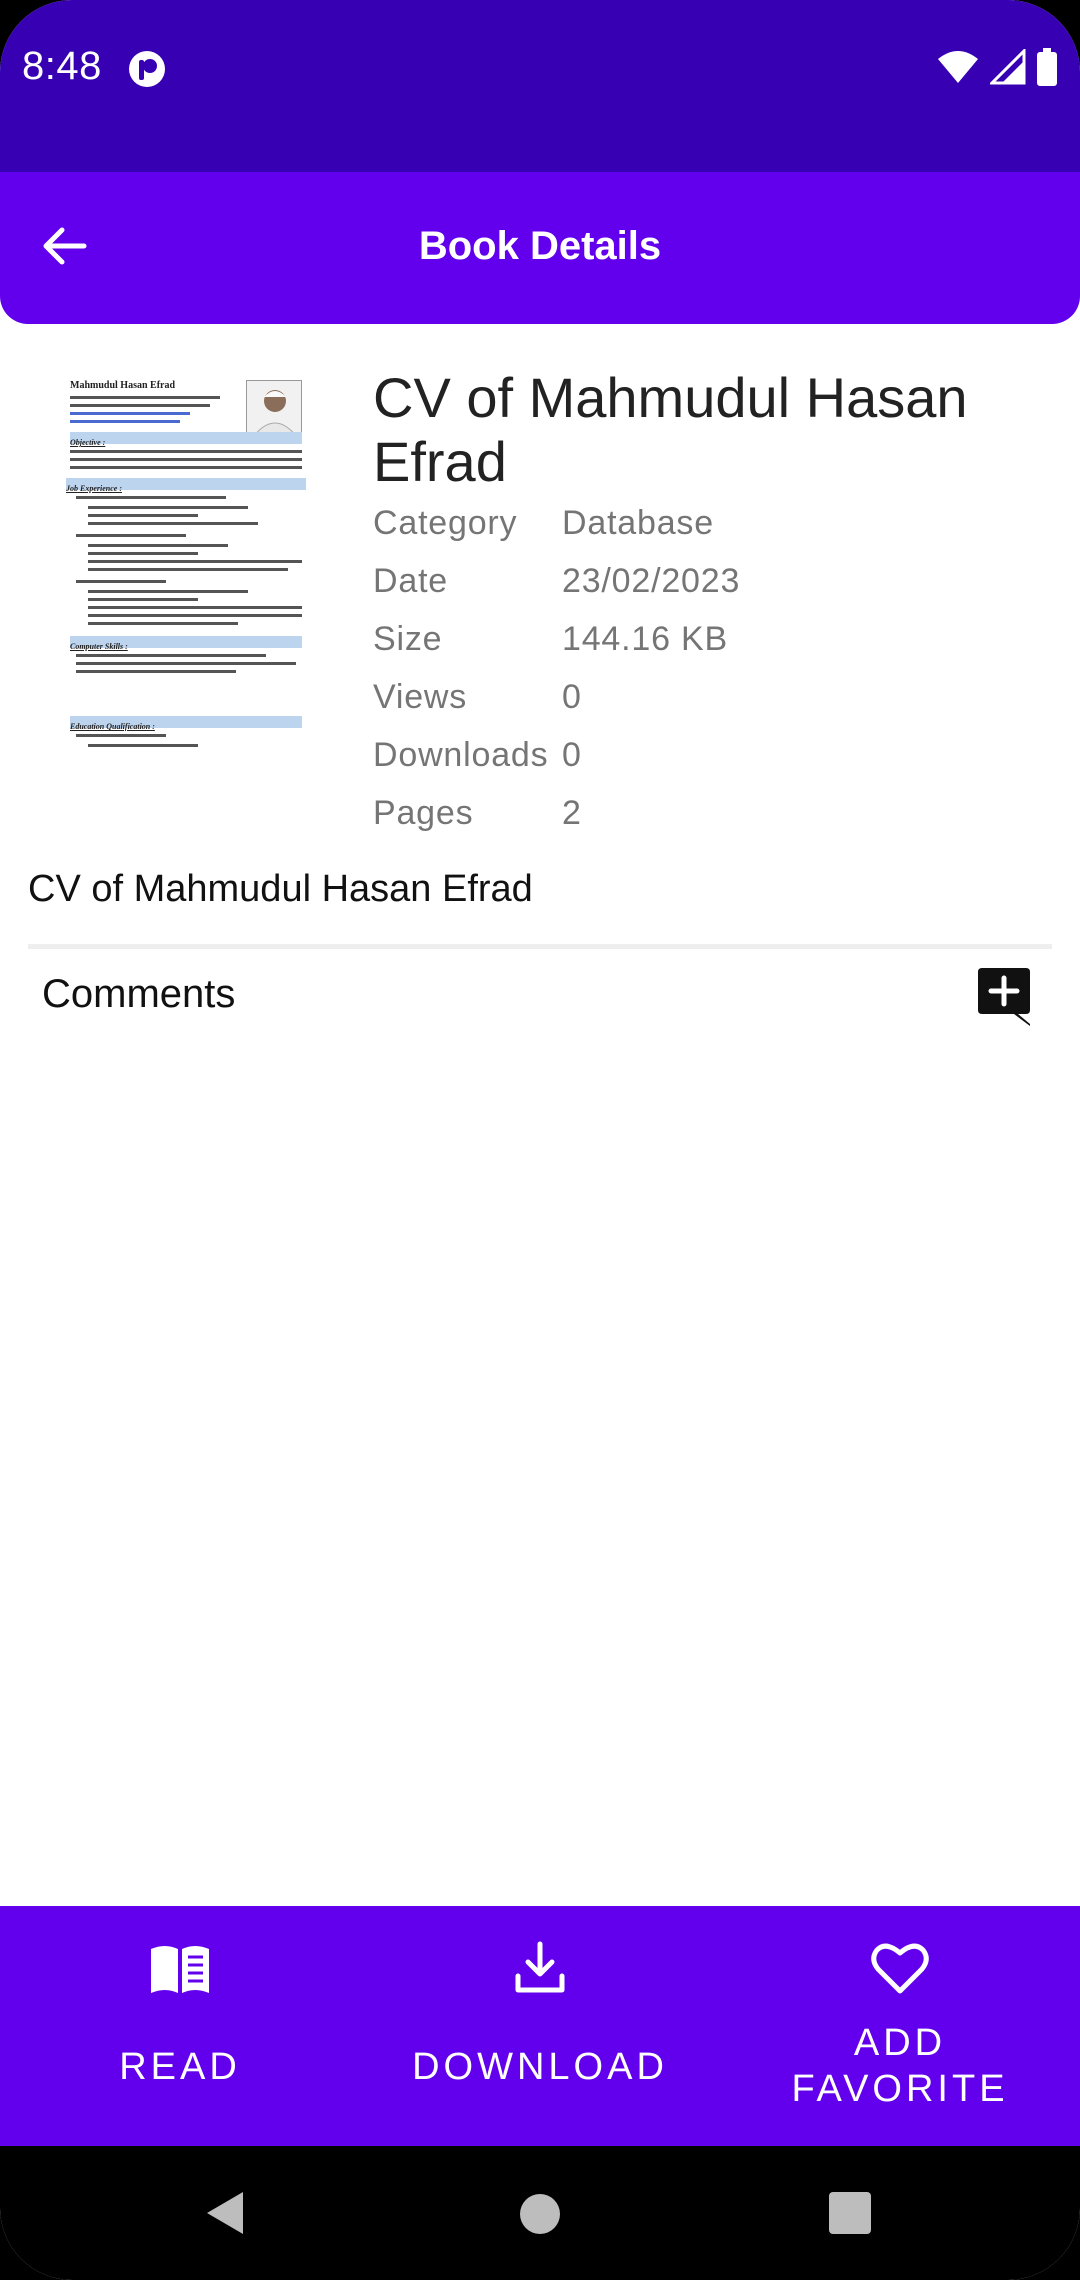 This screenshot has height=2280, width=1080. What do you see at coordinates (274, 409) in the screenshot?
I see `cv-photo` at bounding box center [274, 409].